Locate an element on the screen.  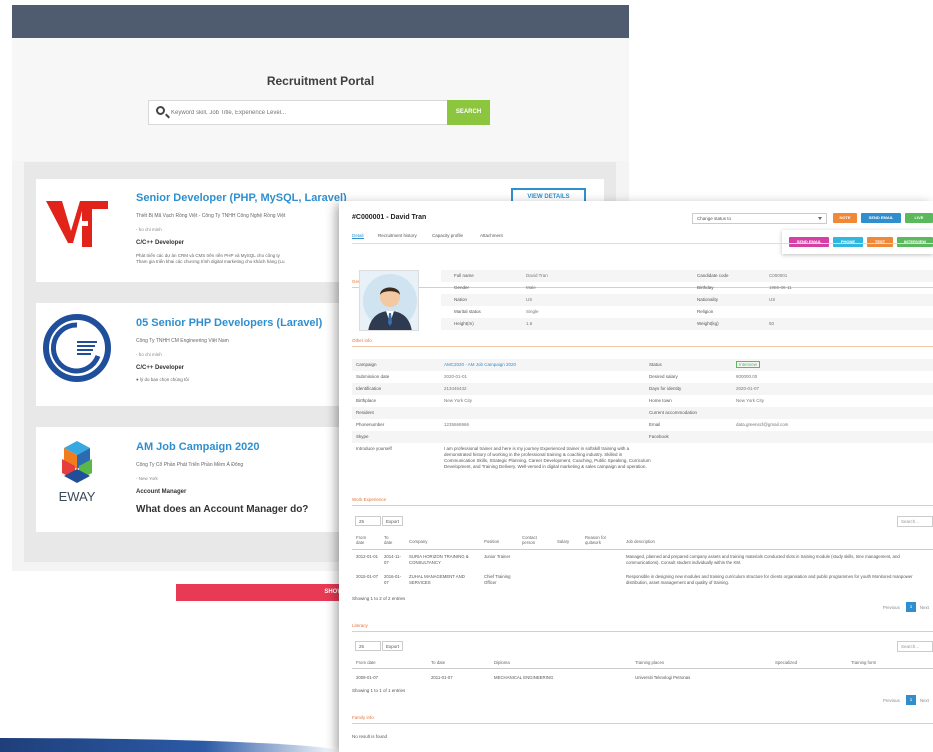
portal-search-input is located at coordinates (296, 112).